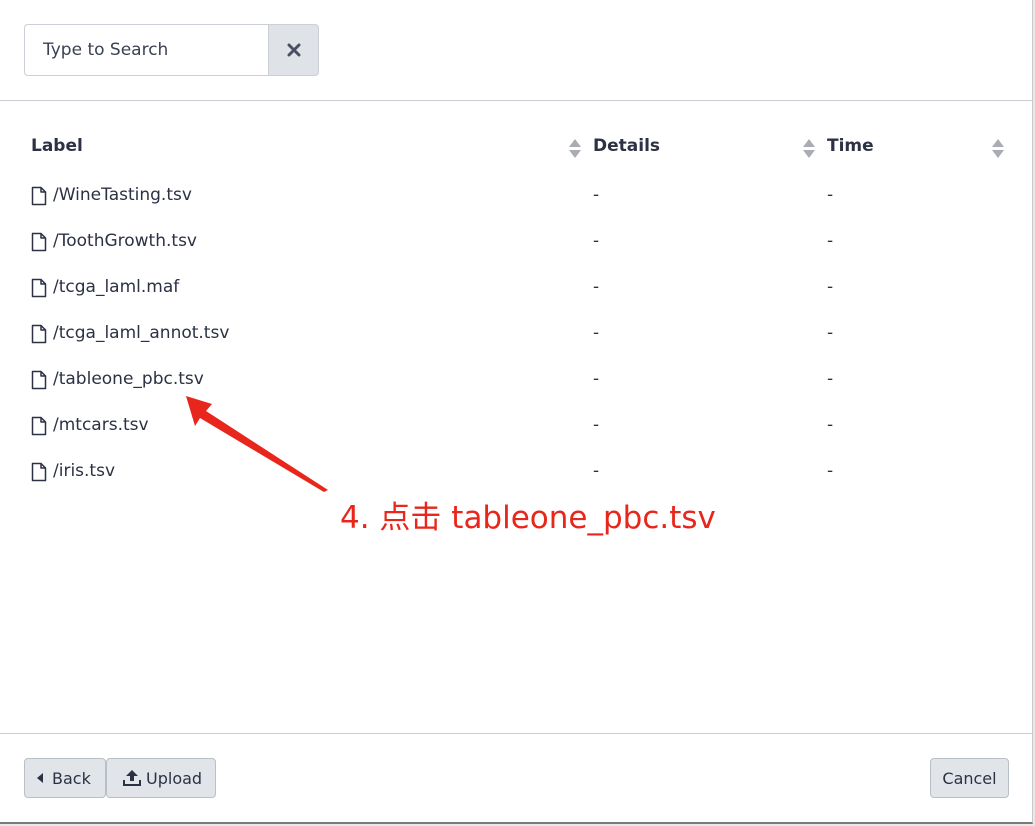 This screenshot has width=1035, height=826. I want to click on annotation-text: 4. 点击 tableone_pbc.tsv, so click(528, 518).